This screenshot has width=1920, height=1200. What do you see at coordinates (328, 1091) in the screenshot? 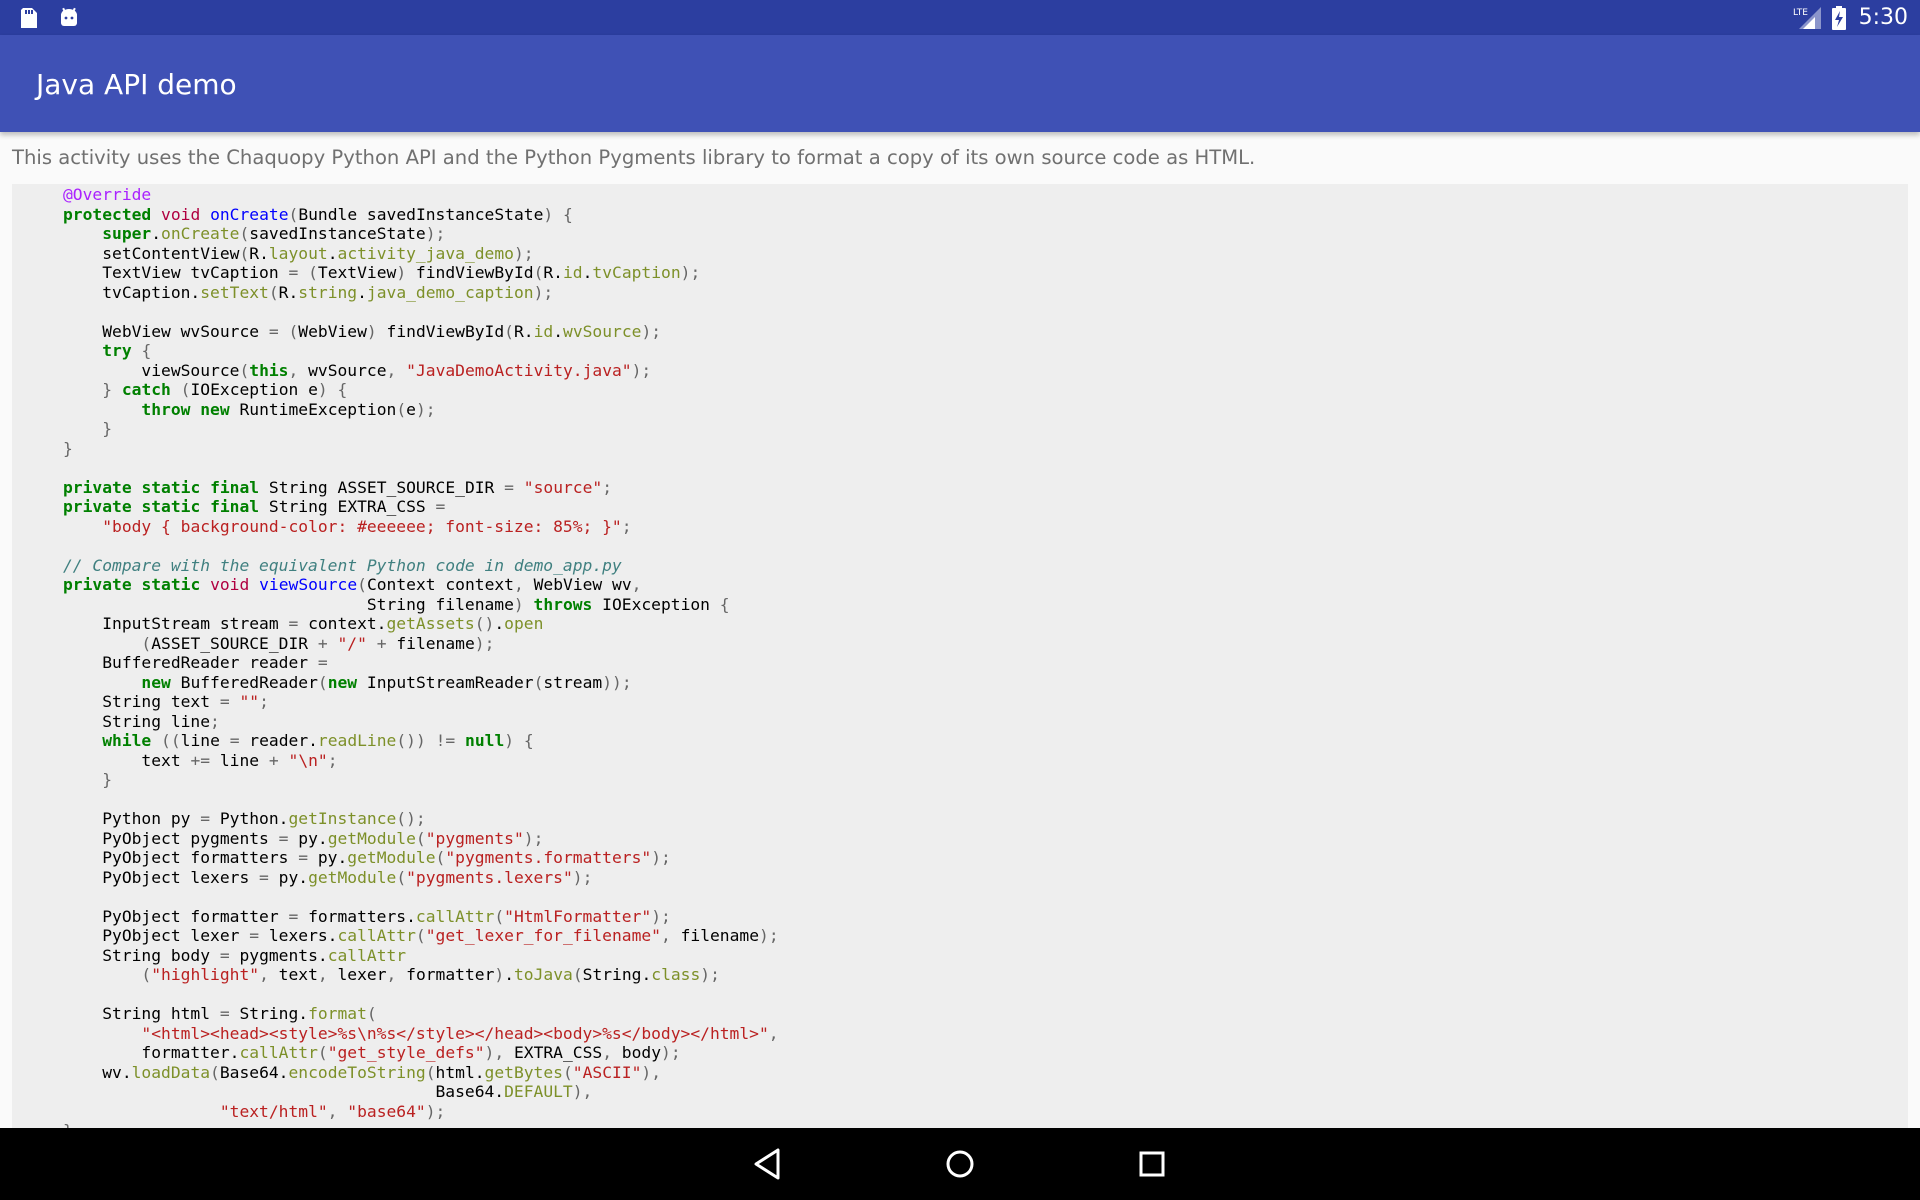
I see `code-line: Base64.DEFAULT),` at bounding box center [328, 1091].